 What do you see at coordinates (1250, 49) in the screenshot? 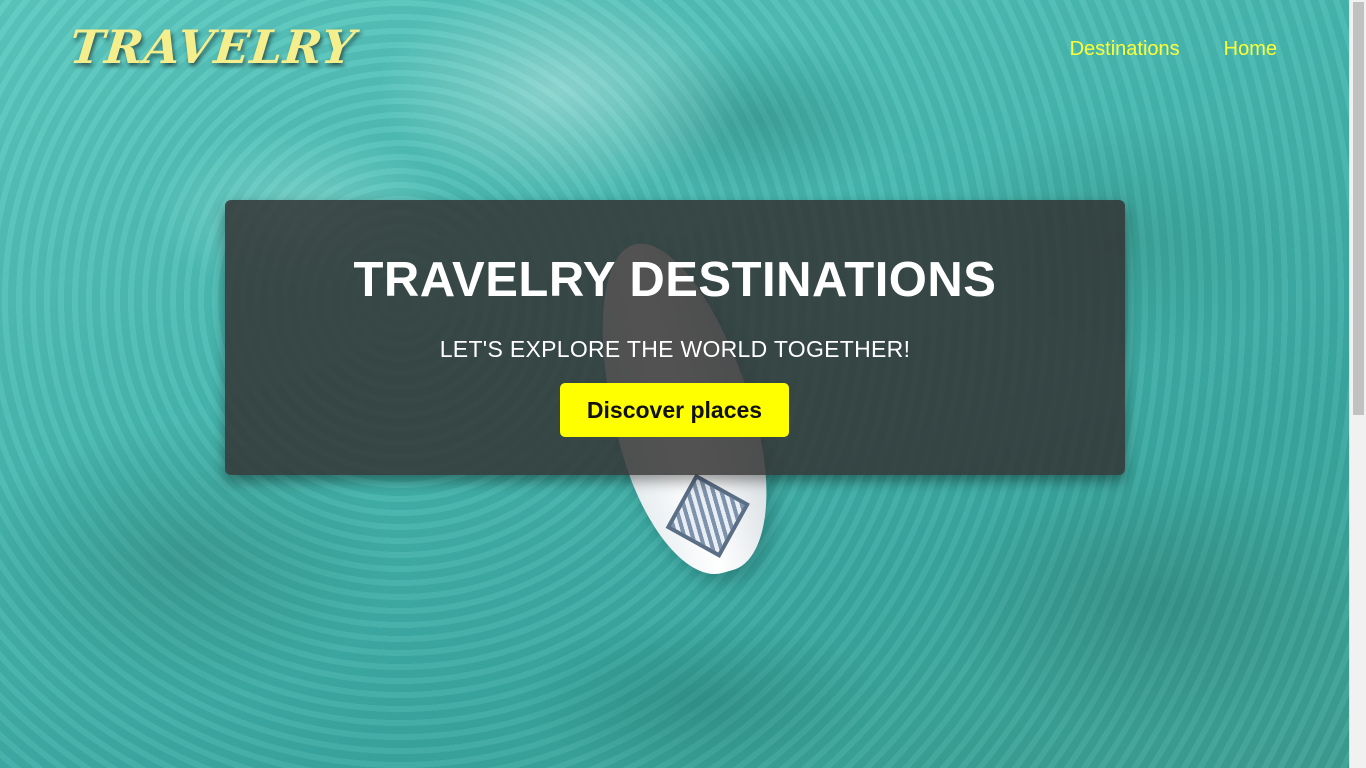
I see `nav-link-home: Home` at bounding box center [1250, 49].